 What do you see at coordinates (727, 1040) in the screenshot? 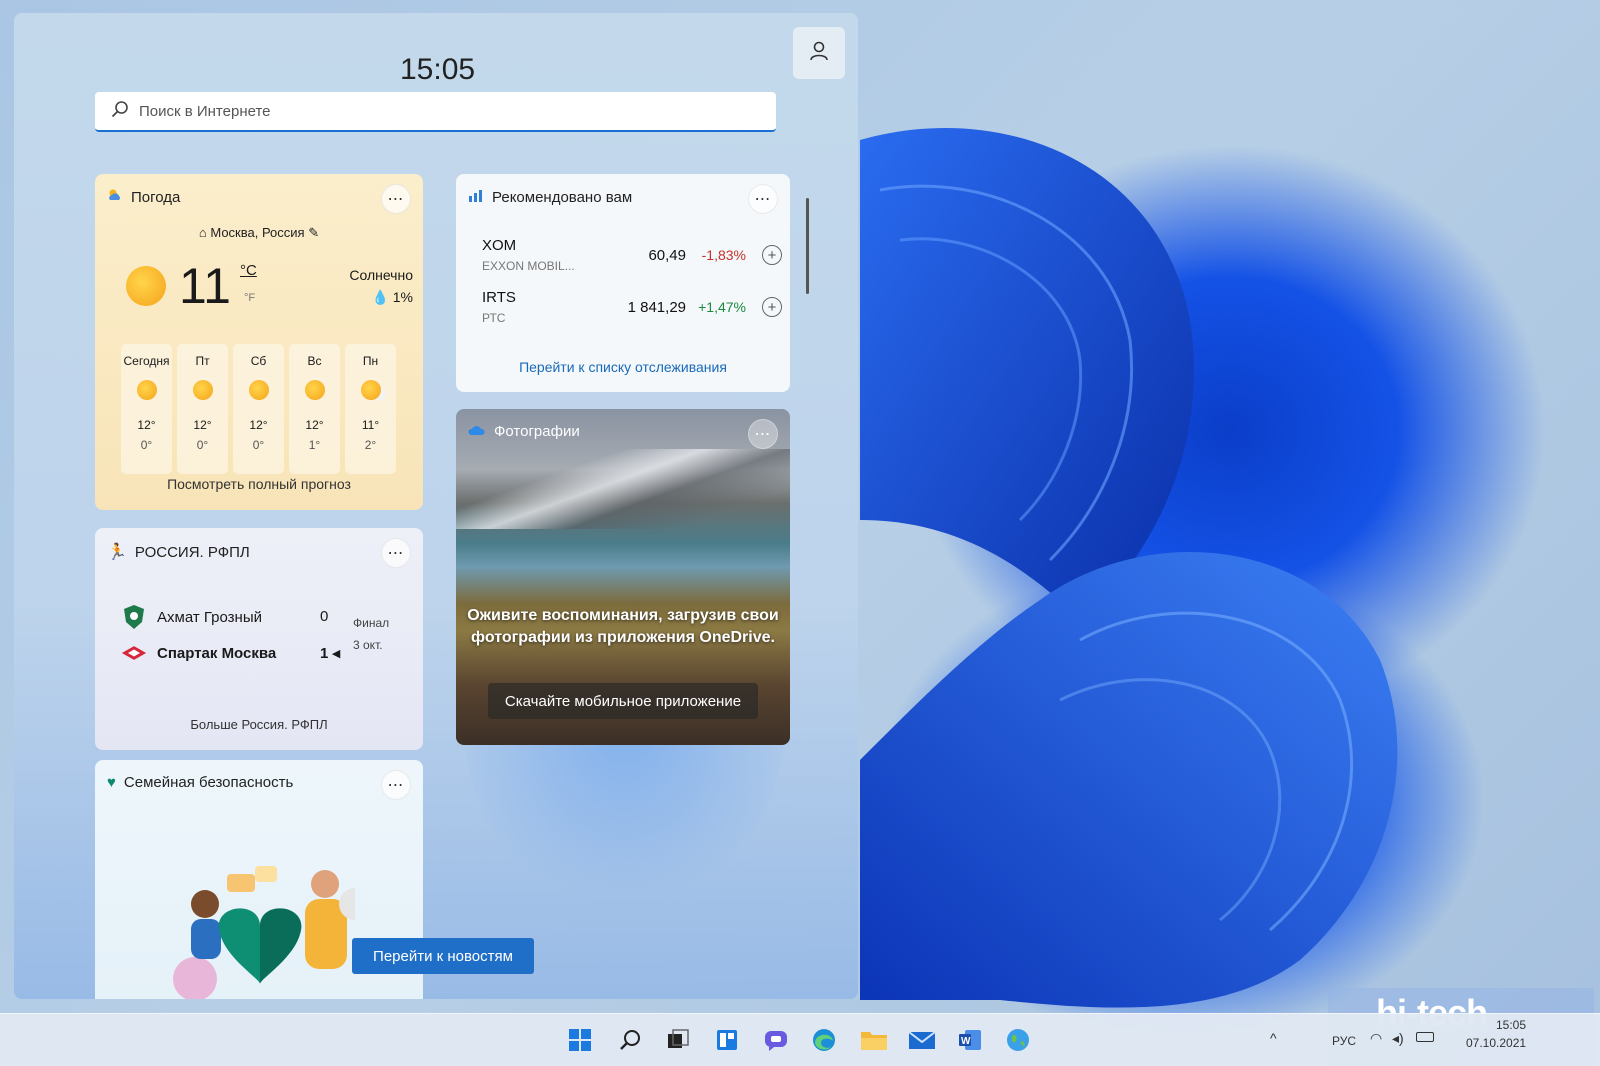
I see `widgets-button` at bounding box center [727, 1040].